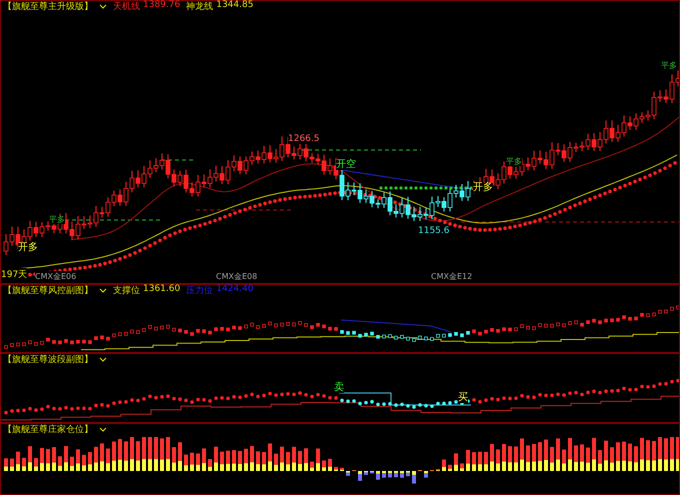 The image size is (680, 495). I want to click on chart-signal-label: 1266.5, so click(304, 139).